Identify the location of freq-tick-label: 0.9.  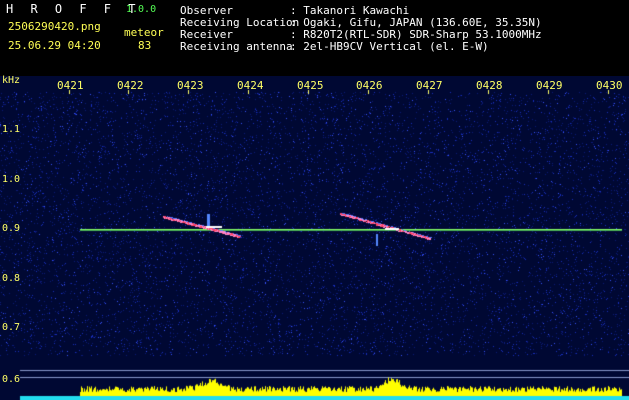
(11, 228).